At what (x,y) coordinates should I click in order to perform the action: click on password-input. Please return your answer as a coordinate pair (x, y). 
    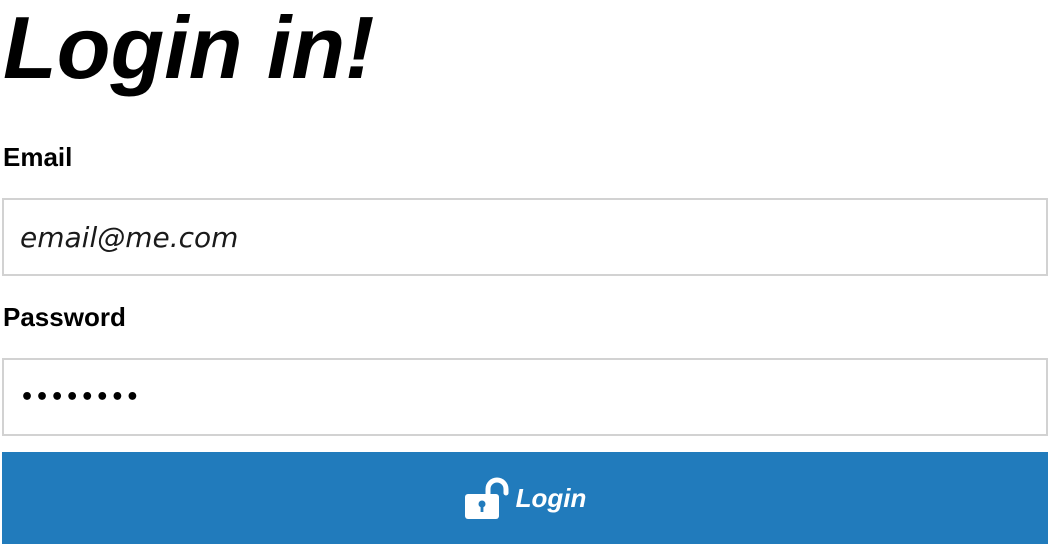
    Looking at the image, I should click on (525, 397).